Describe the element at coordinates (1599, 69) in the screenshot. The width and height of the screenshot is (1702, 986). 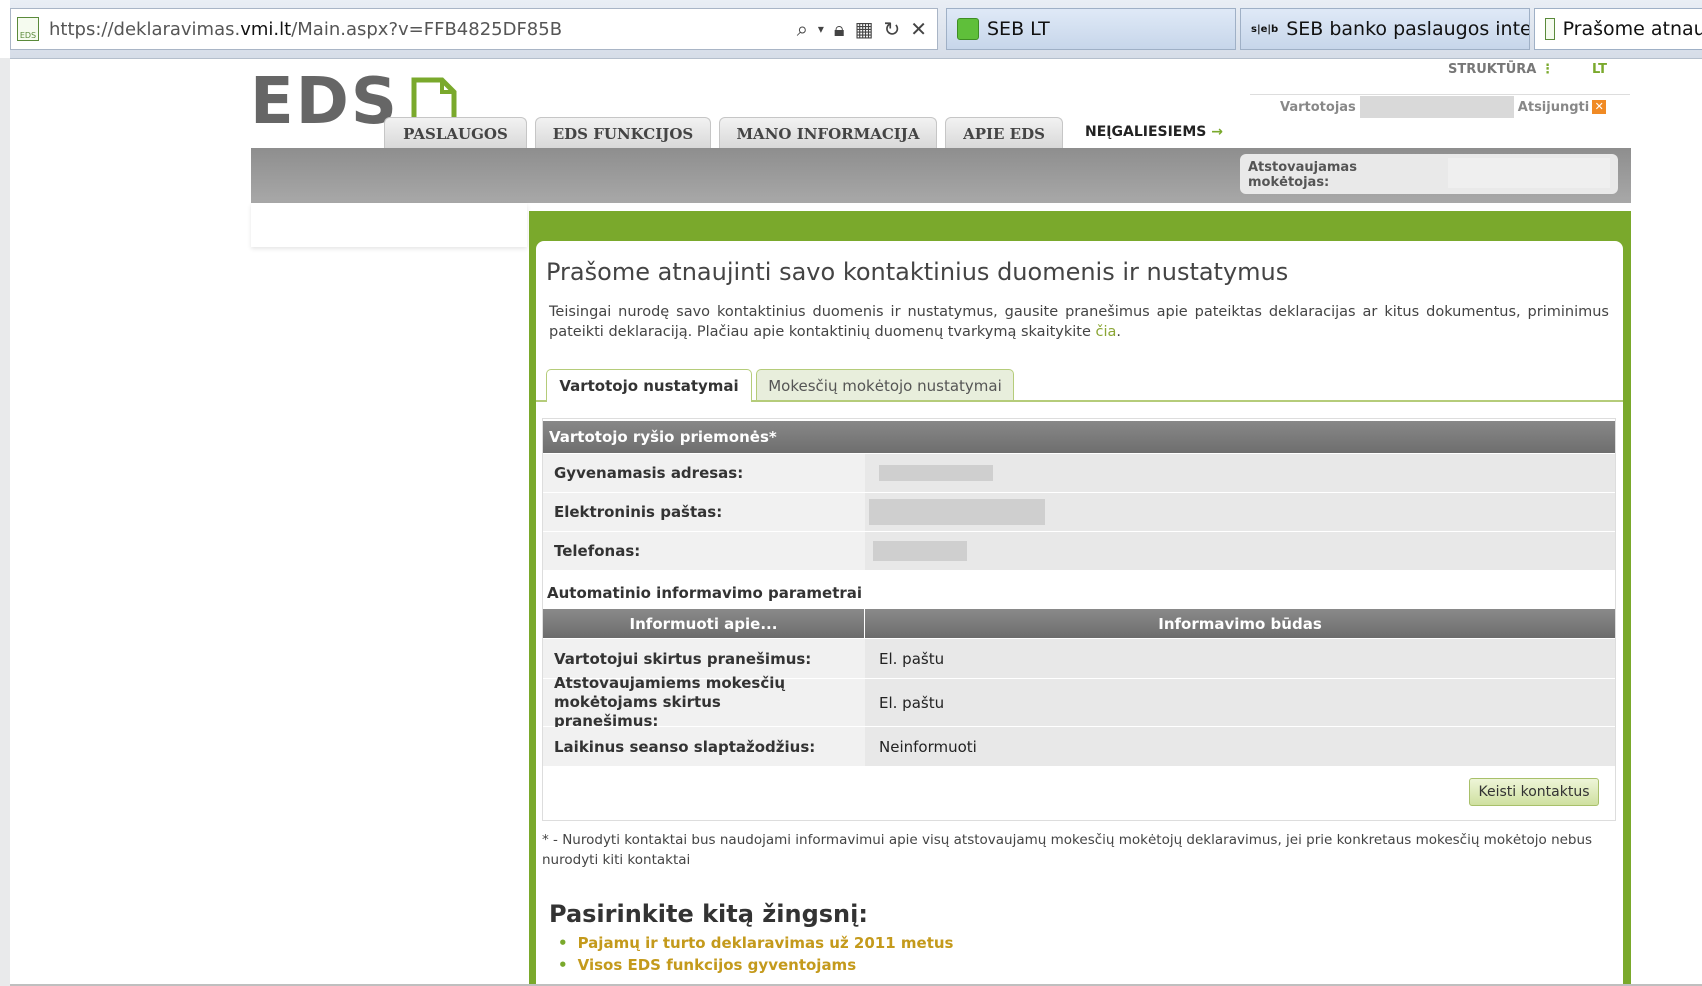
I see `language-link: LT` at that location.